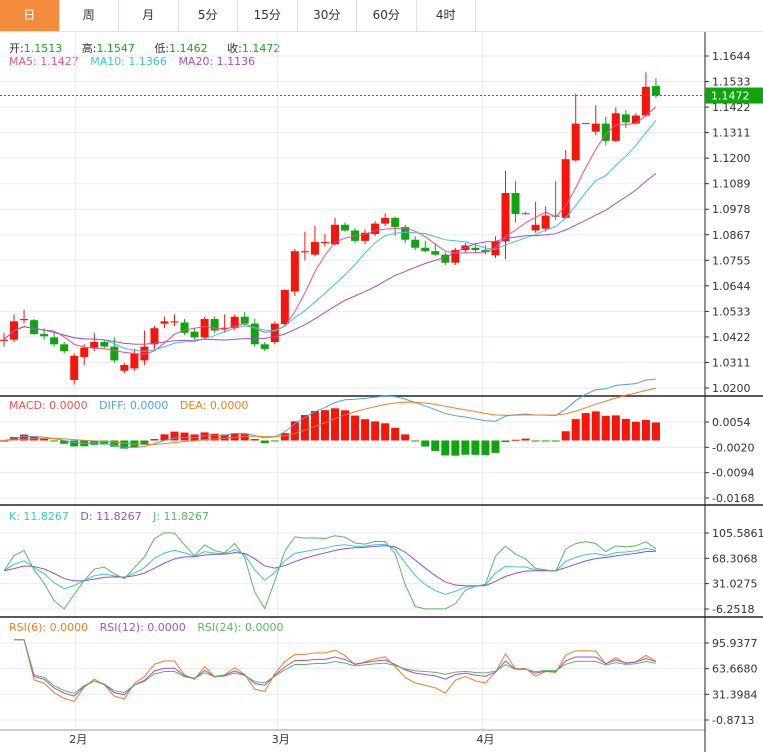 The height and width of the screenshot is (752, 763). Describe the element at coordinates (735, 694) in the screenshot. I see `rsi-axis-label: 31.3984` at that location.